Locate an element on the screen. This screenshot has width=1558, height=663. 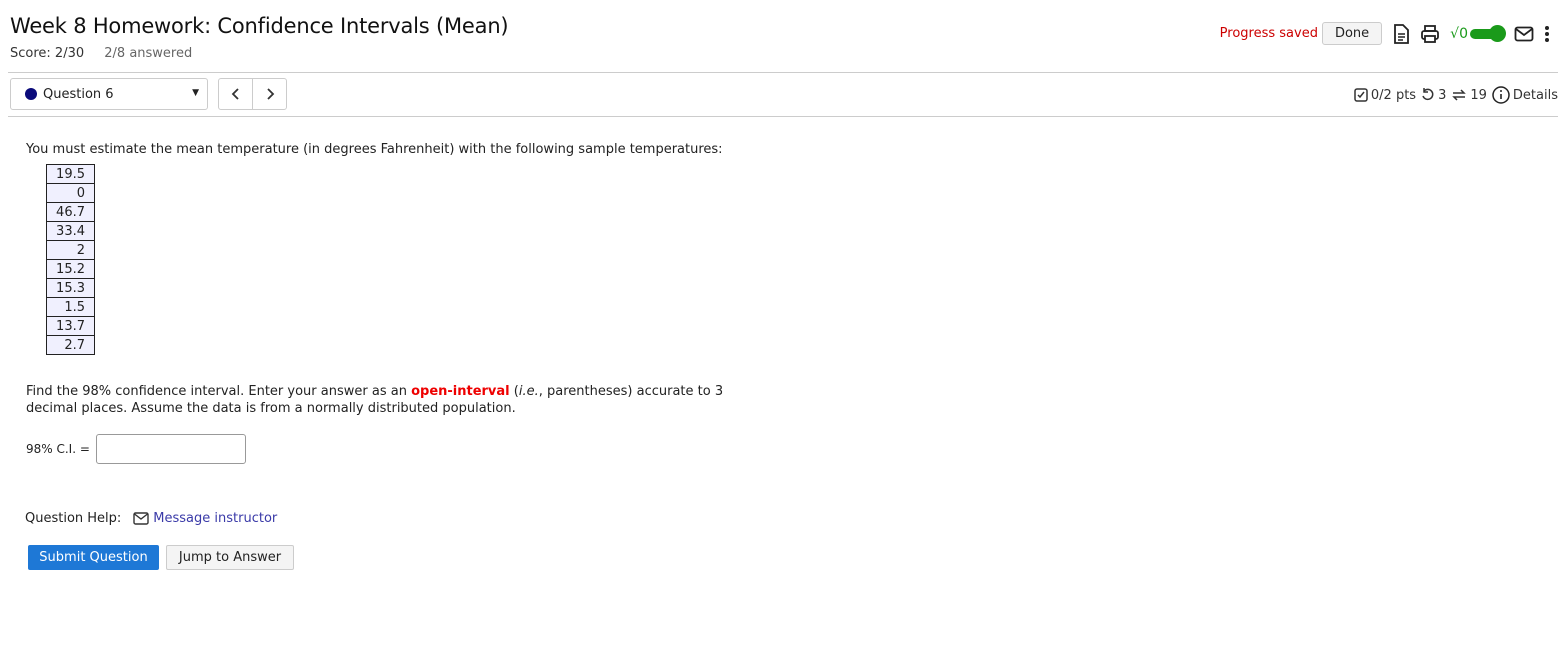
question-help: Question Help: Message instructor is located at coordinates (151, 518).